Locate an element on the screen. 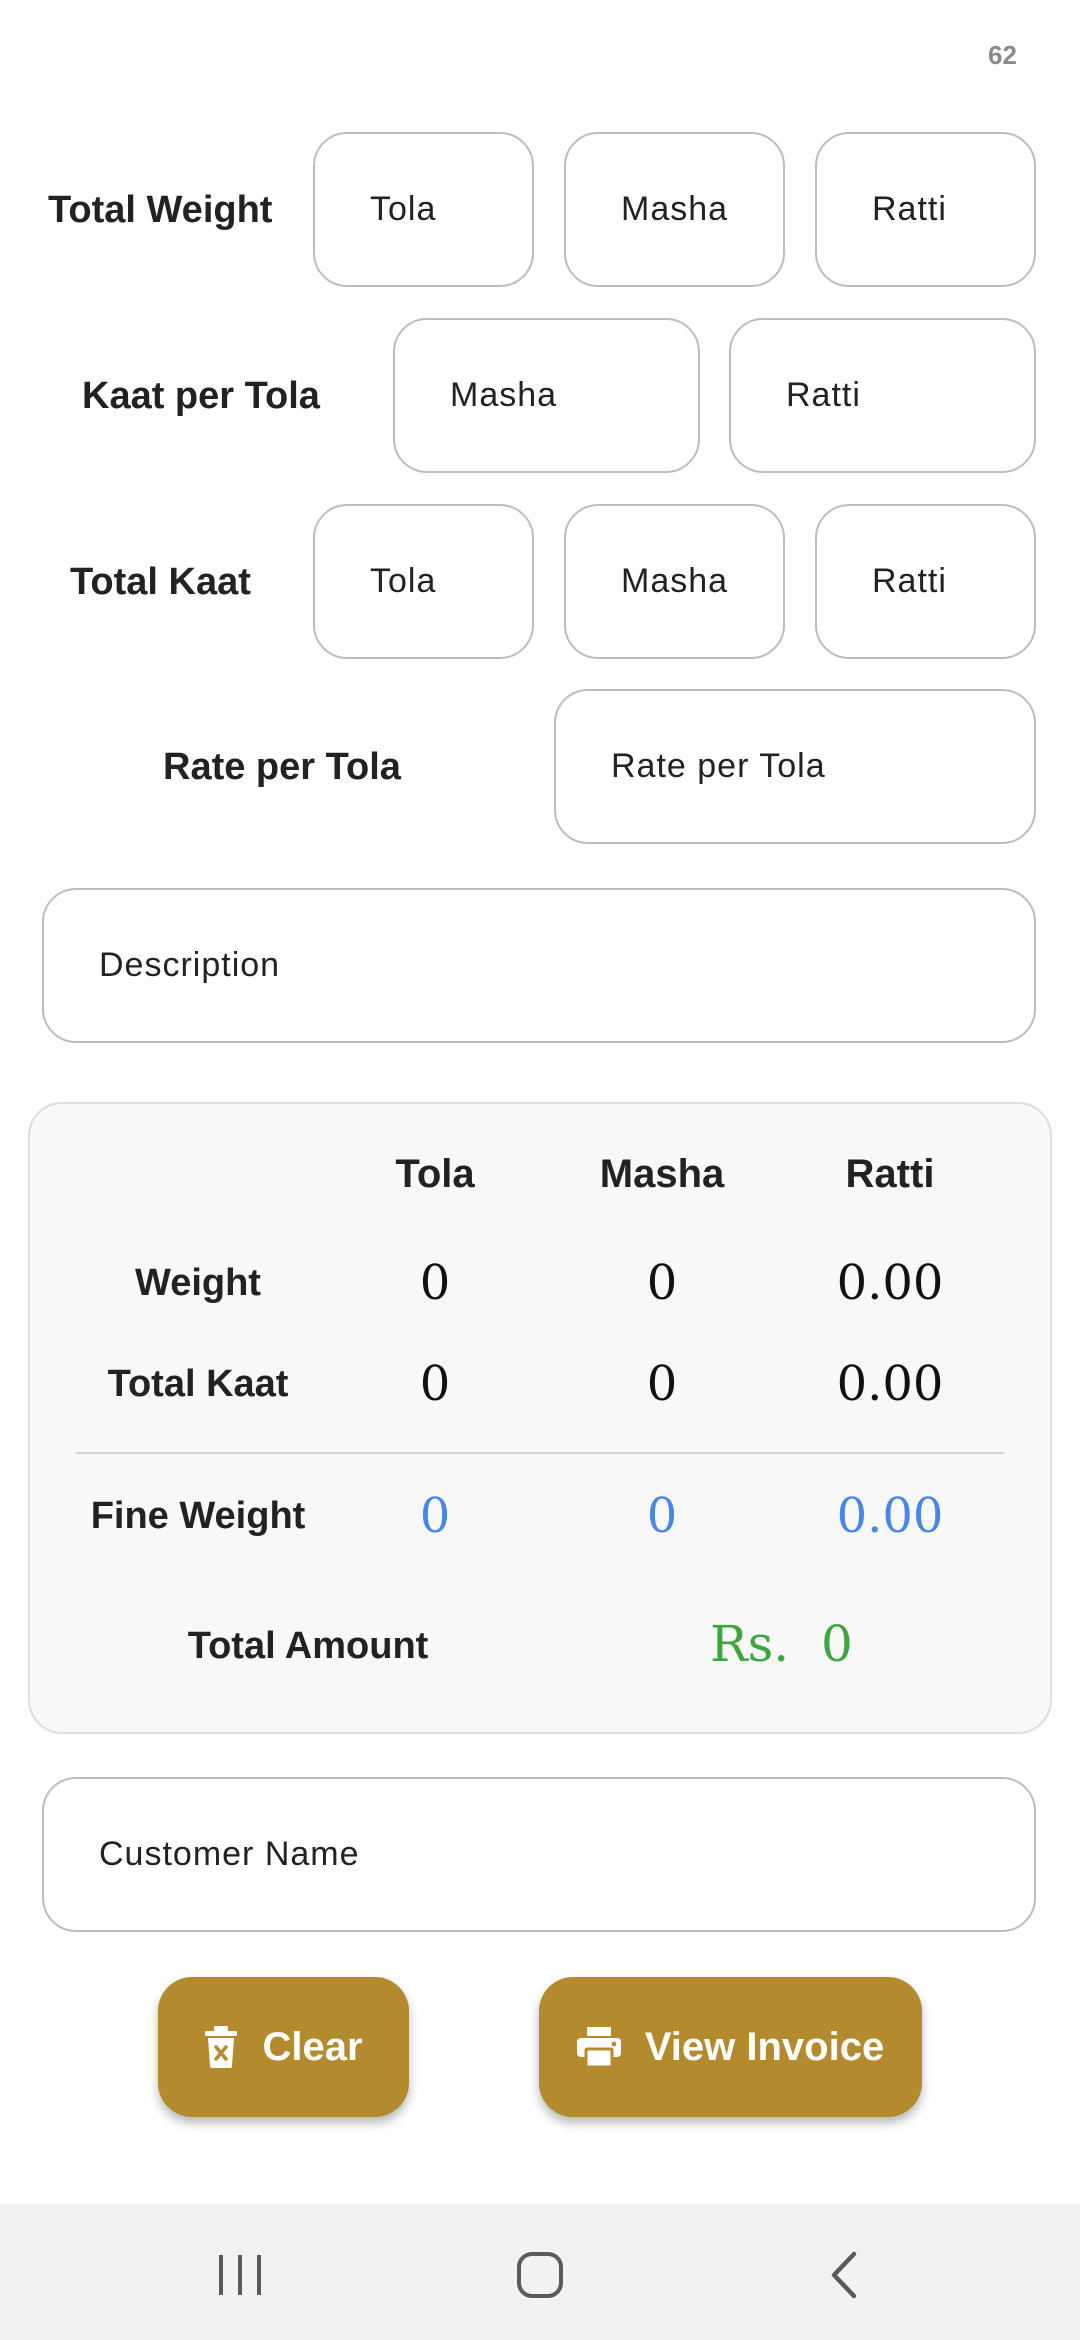 Image resolution: width=1080 pixels, height=2340 pixels. view-invoice-button-label: View Invoice is located at coordinates (764, 2046).